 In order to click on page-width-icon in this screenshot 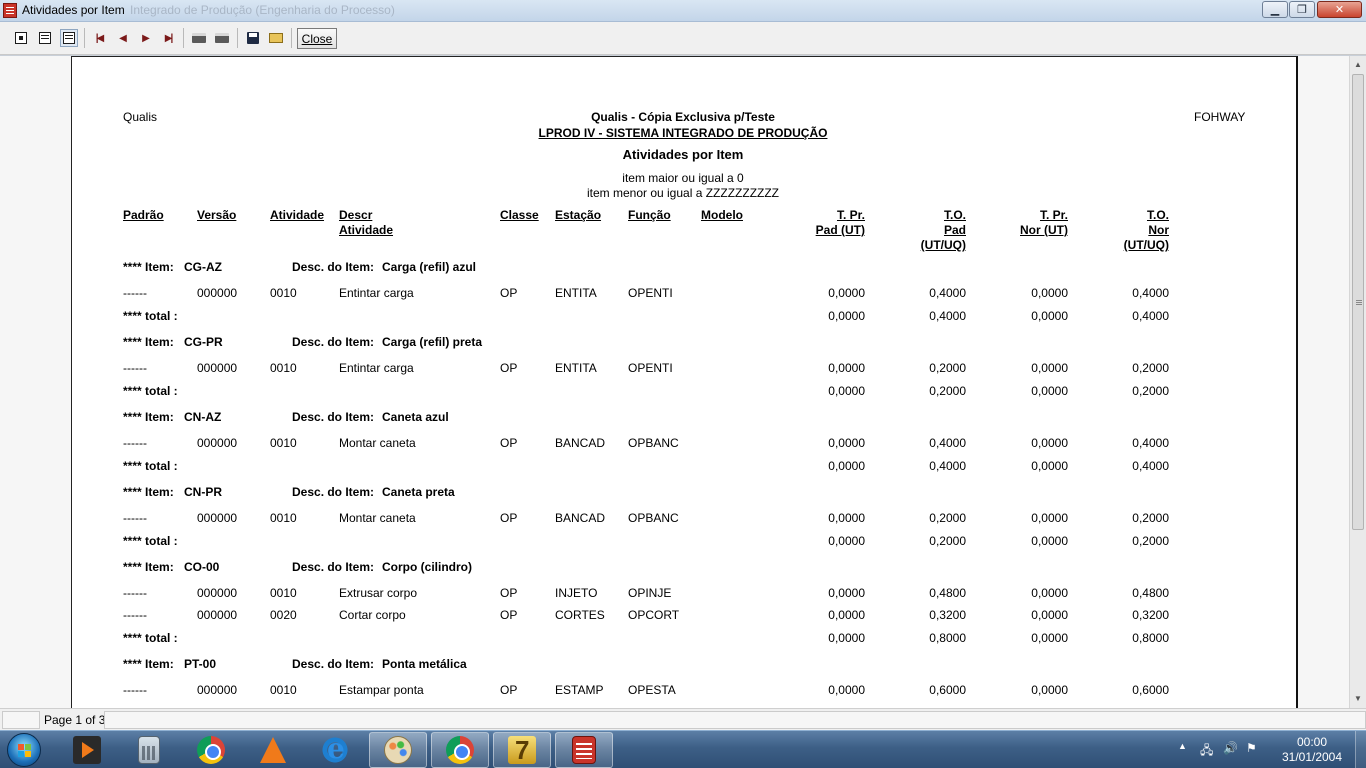, I will do `click(45, 38)`.